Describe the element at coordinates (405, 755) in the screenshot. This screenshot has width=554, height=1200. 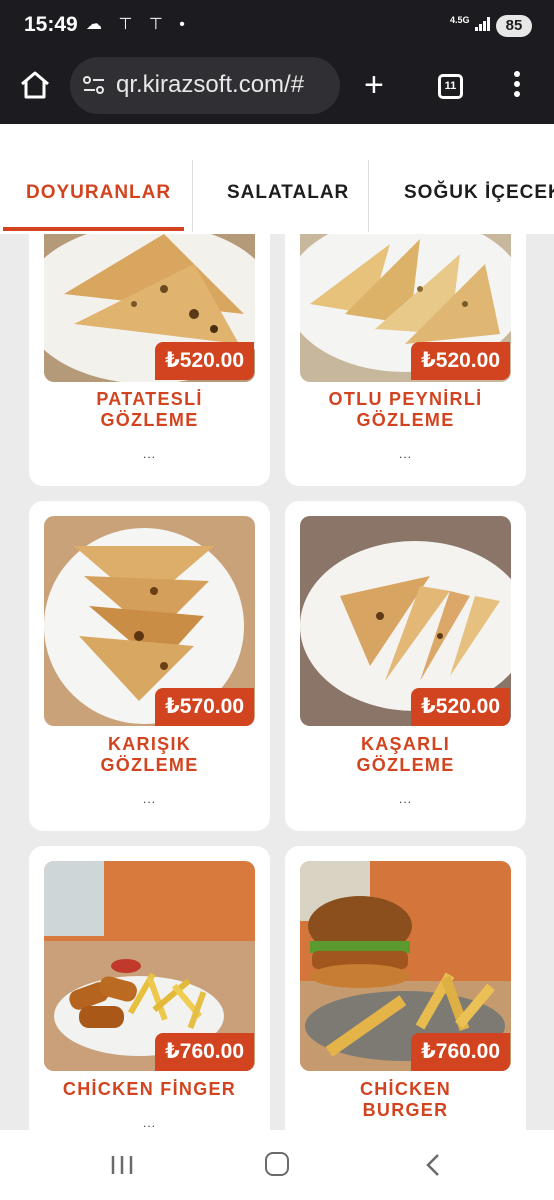
I see `product-name: KAŞARLI GÖZLEME` at that location.